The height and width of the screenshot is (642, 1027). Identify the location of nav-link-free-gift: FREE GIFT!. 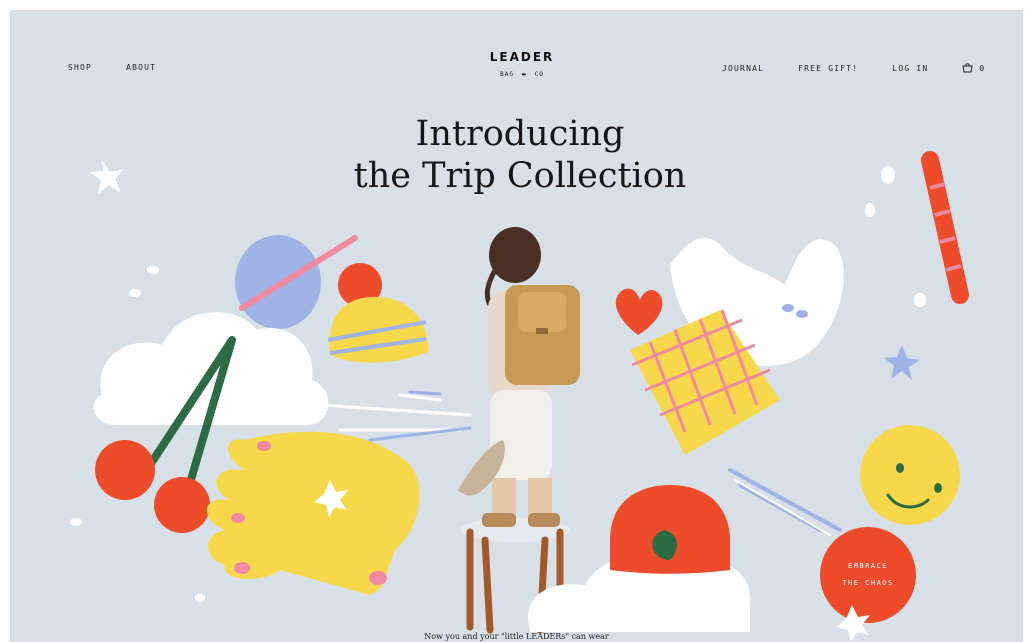
(828, 68).